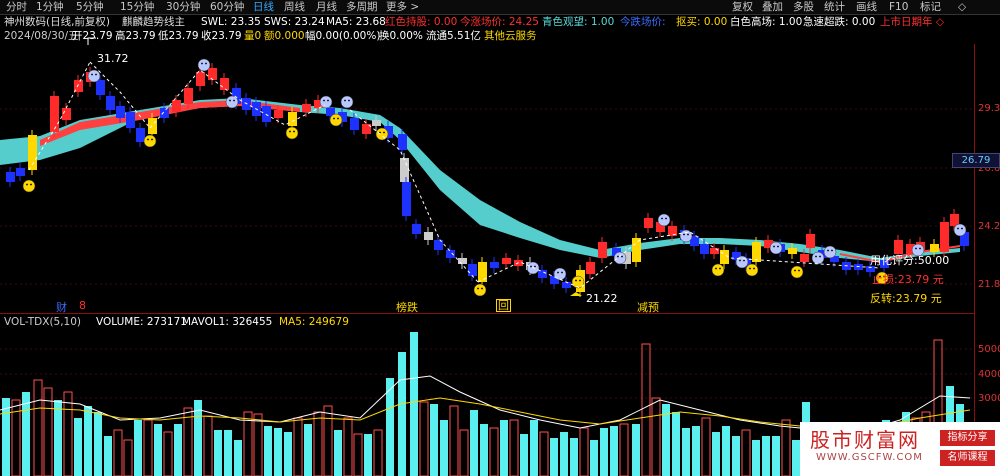 The width and height of the screenshot is (1000, 476). Describe the element at coordinates (967, 438) in the screenshot. I see `share-indicator-badge: 指标分享` at that location.